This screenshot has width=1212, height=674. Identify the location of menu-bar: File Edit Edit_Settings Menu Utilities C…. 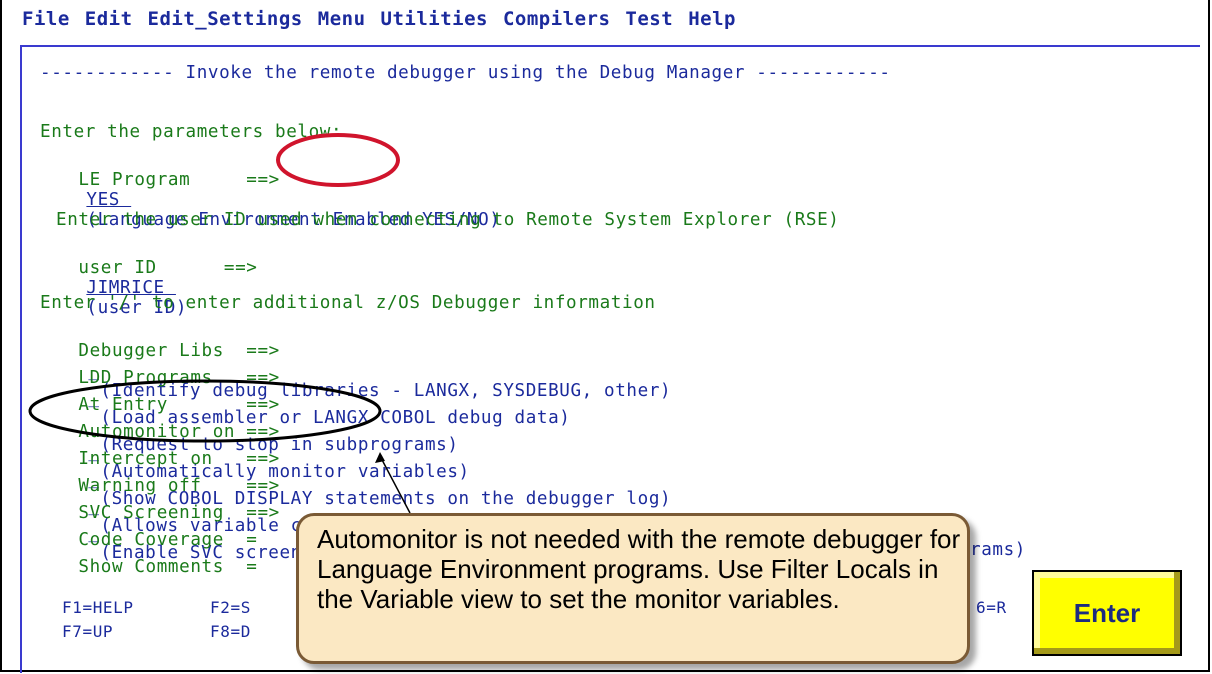
(386, 22).